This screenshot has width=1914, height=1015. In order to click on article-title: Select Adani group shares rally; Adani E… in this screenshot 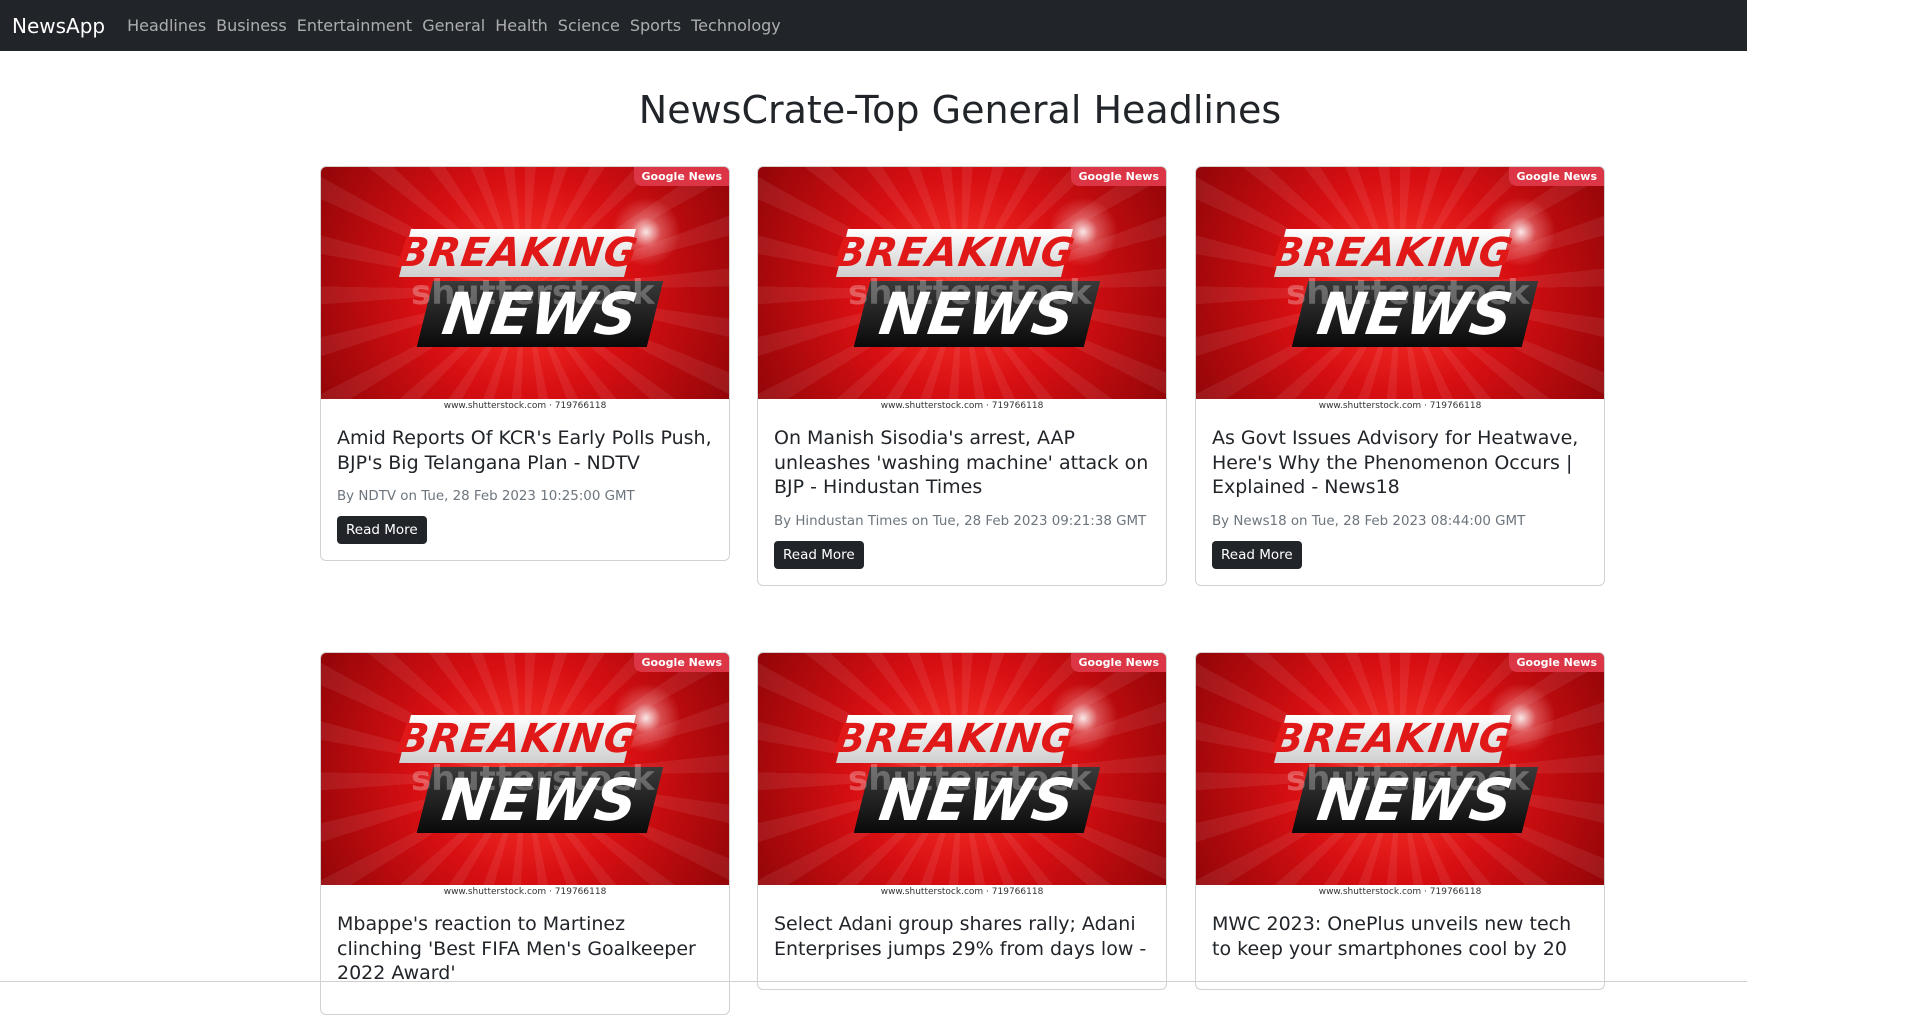, I will do `click(960, 936)`.